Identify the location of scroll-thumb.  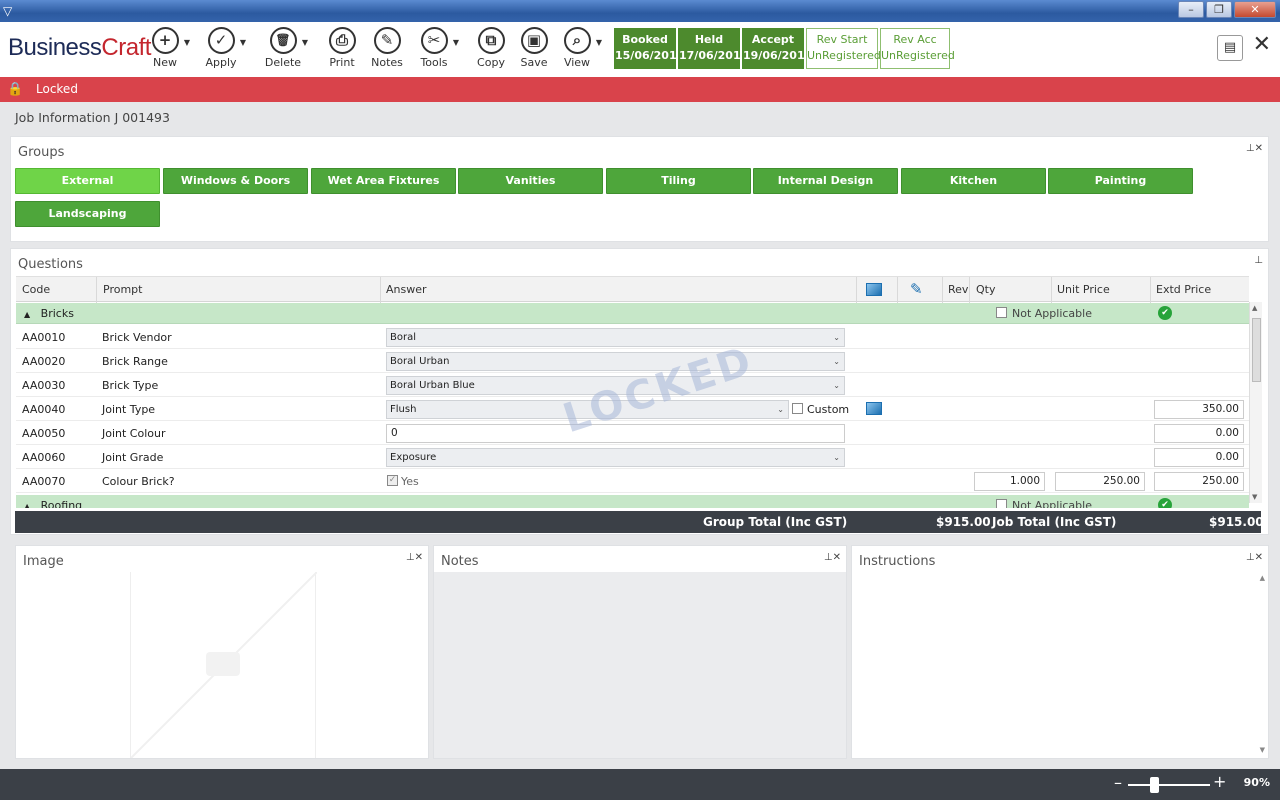
(1256, 350).